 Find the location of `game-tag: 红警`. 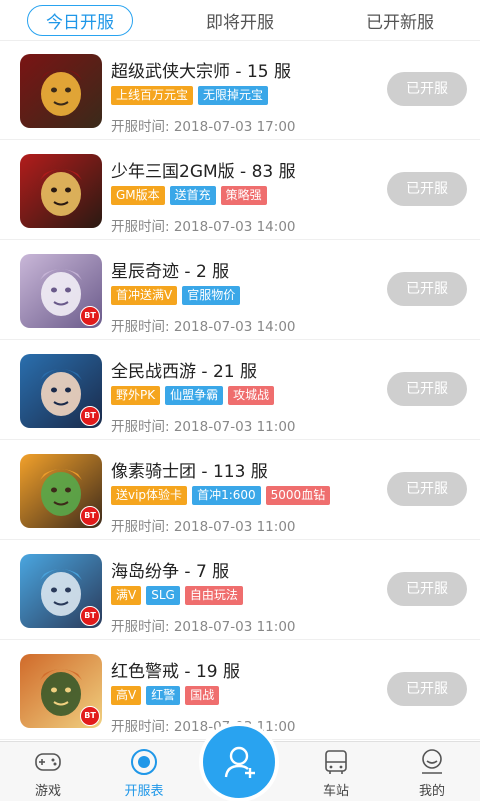

game-tag: 红警 is located at coordinates (163, 695).